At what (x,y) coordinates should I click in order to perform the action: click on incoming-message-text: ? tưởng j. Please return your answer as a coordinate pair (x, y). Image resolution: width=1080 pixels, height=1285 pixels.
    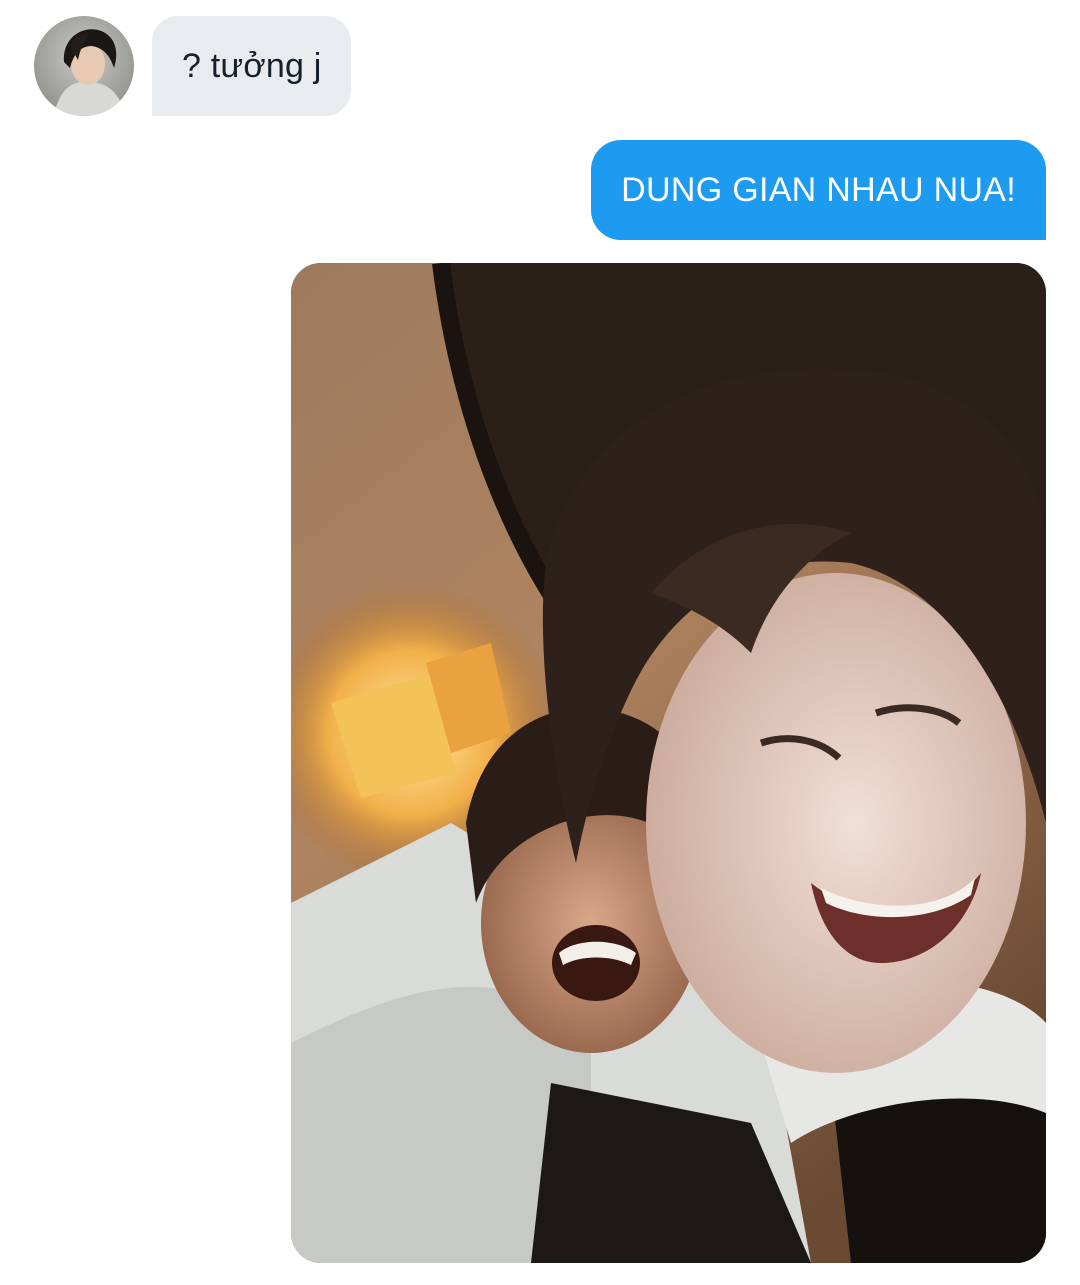
    Looking at the image, I should click on (252, 65).